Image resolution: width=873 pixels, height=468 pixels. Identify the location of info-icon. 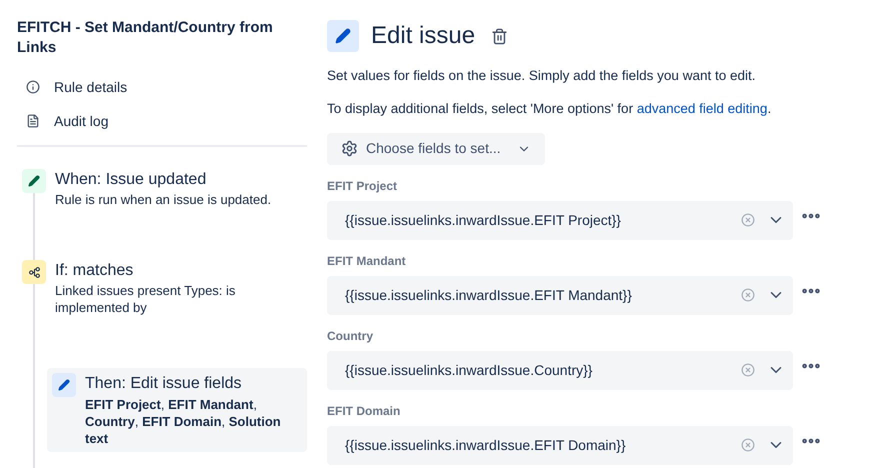
(33, 87).